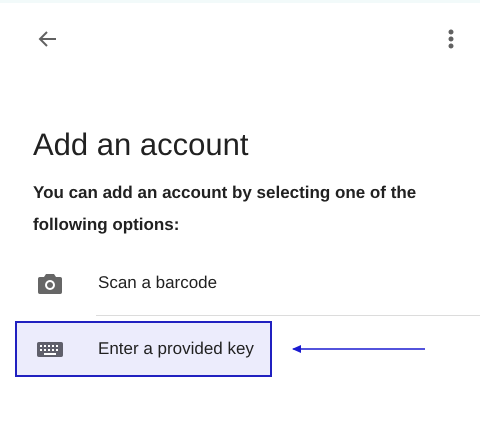  What do you see at coordinates (143, 349) in the screenshot?
I see `option-item: Enter a provided key` at bounding box center [143, 349].